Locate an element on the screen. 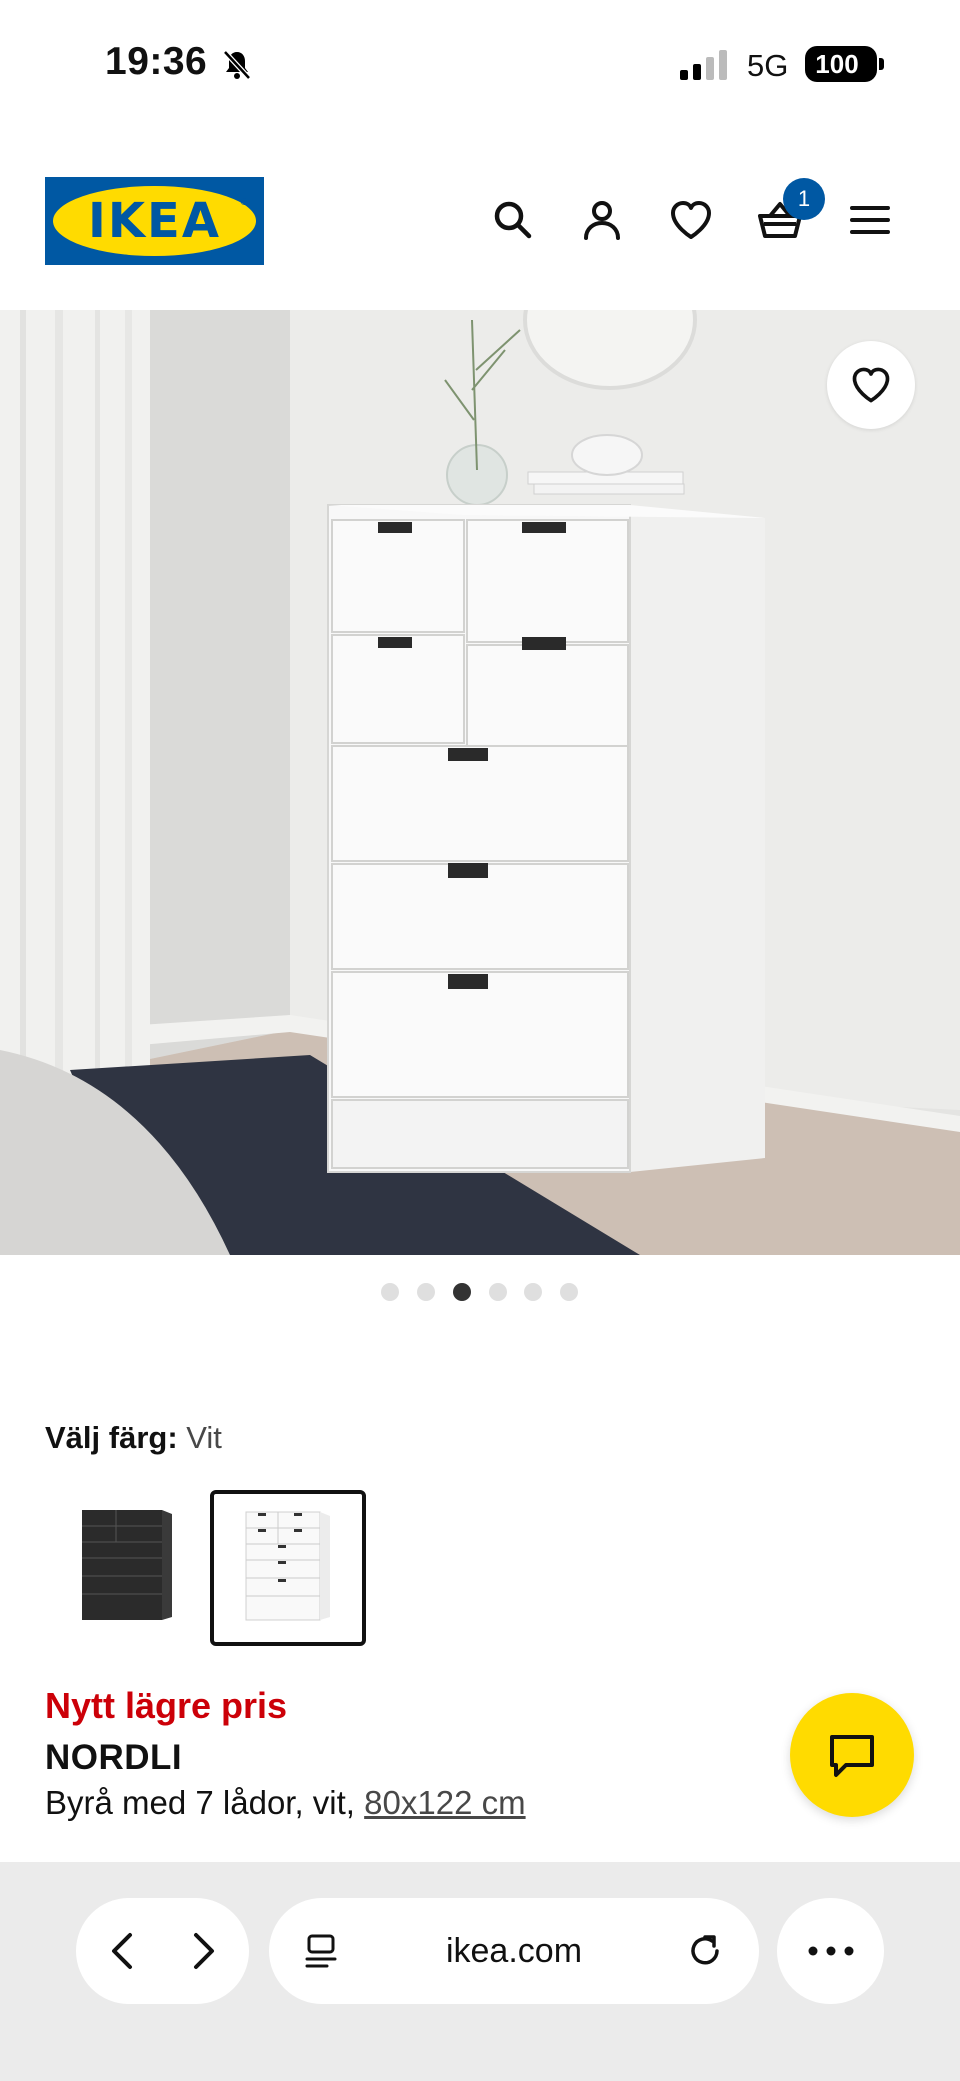 Image resolution: width=960 pixels, height=2081 pixels. site-header: IKEA ® 1 is located at coordinates (480, 220).